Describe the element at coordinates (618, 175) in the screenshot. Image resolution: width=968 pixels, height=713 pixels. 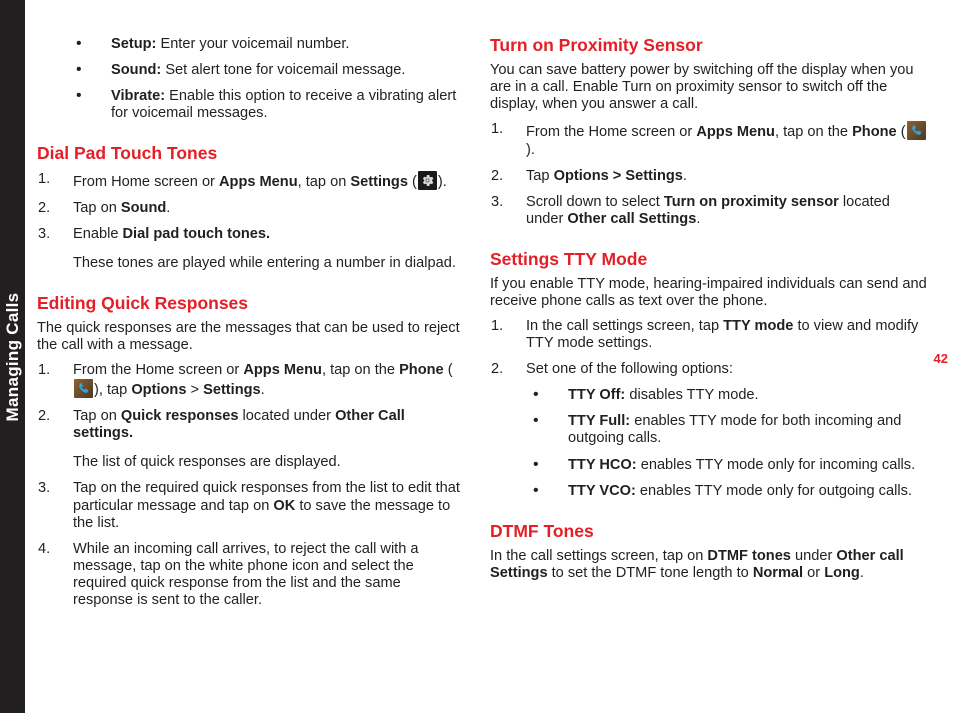
I see `emphasis-options-settings: Options > Settings` at that location.